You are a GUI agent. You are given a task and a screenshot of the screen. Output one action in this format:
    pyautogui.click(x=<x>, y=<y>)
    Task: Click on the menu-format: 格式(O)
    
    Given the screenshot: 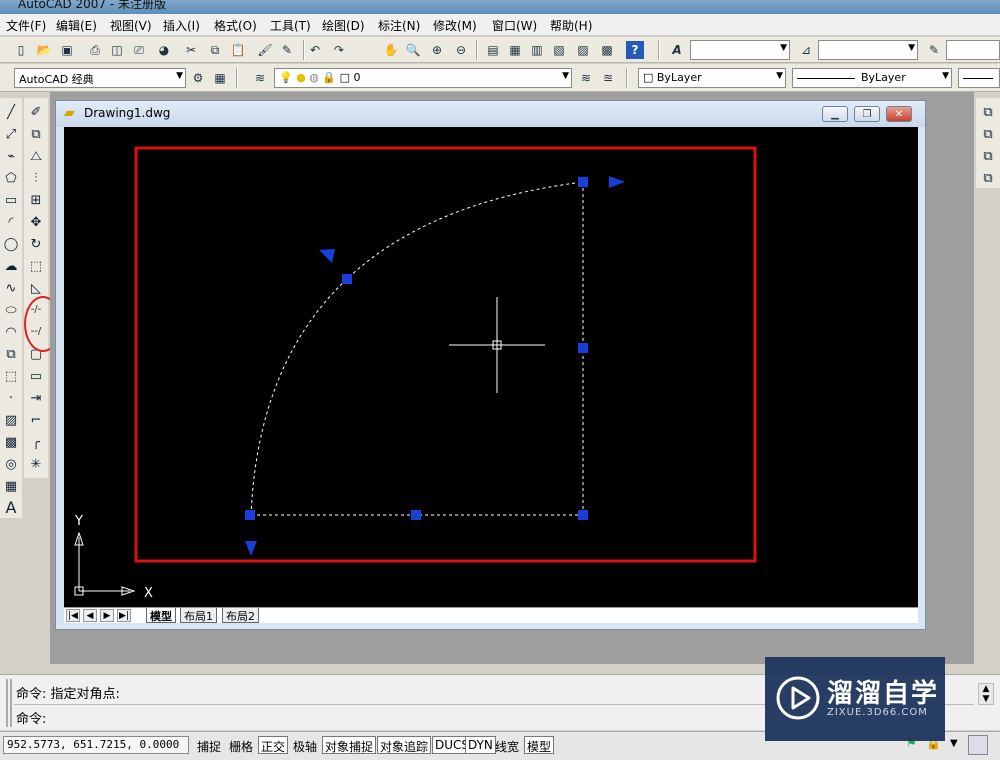 What is the action you would take?
    pyautogui.click(x=235, y=25)
    